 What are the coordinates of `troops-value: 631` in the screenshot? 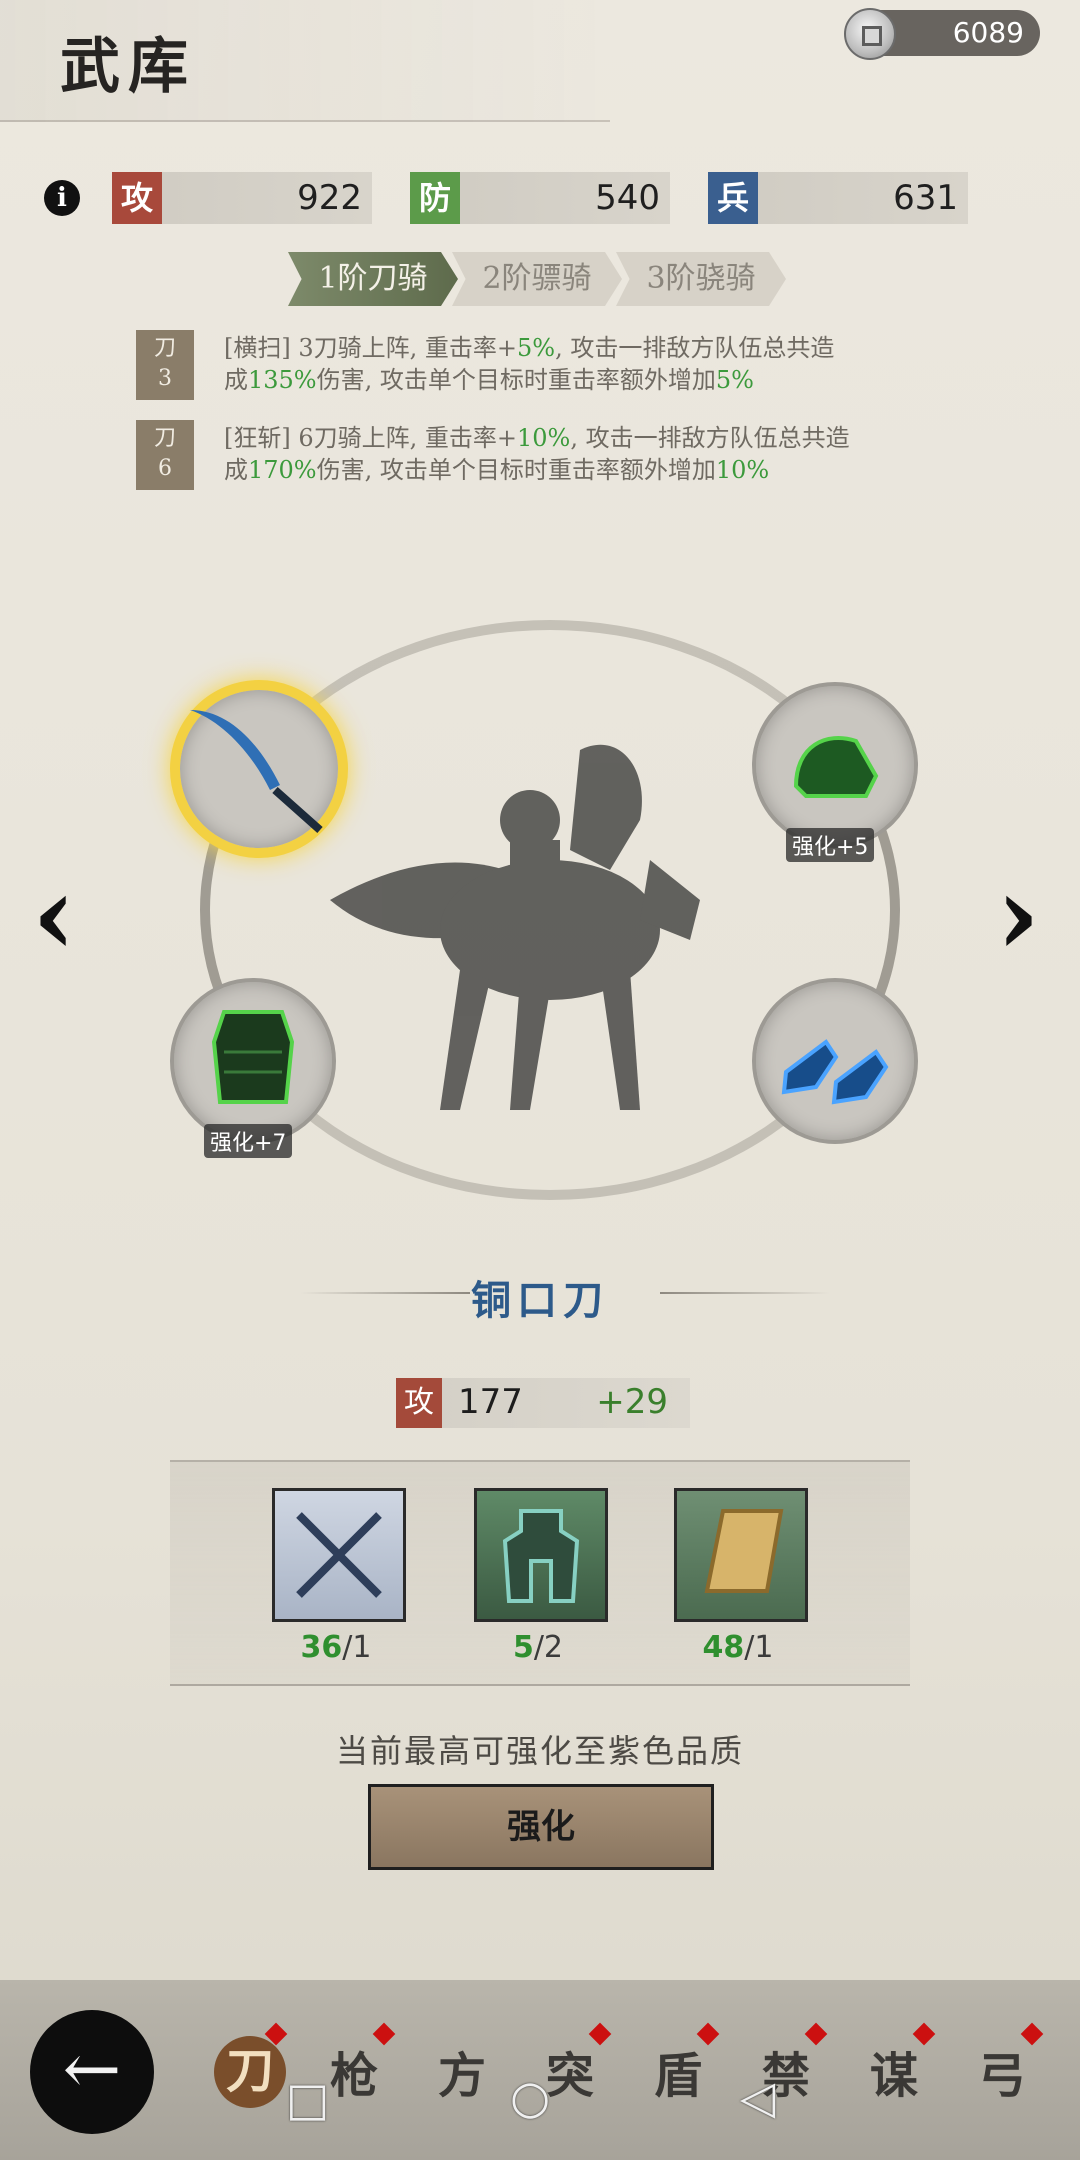 It's located at (925, 198).